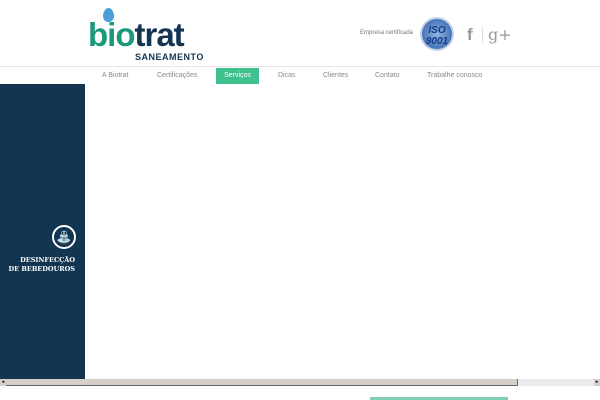 The image size is (600, 400). I want to click on nav-certificacoes: Certificações, so click(177, 76).